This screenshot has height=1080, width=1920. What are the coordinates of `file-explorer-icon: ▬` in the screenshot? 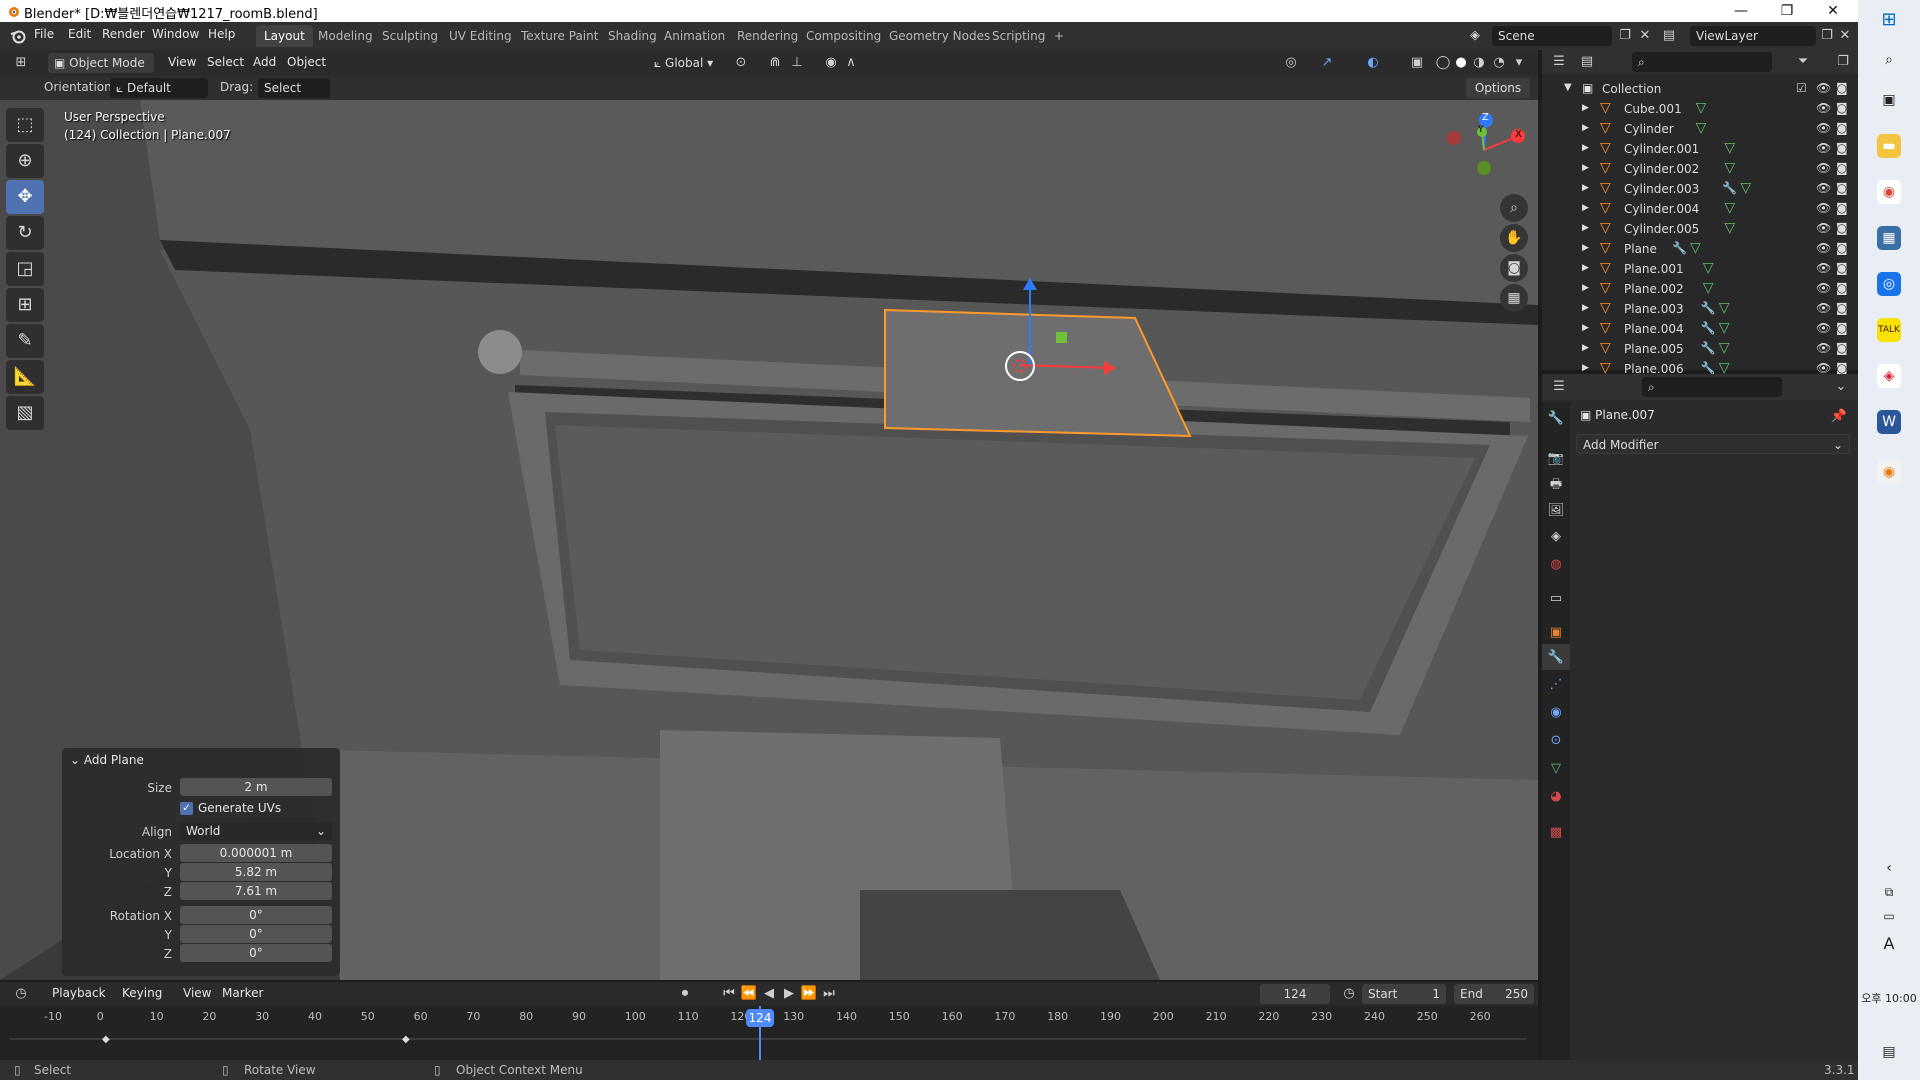 It's located at (1889, 146).